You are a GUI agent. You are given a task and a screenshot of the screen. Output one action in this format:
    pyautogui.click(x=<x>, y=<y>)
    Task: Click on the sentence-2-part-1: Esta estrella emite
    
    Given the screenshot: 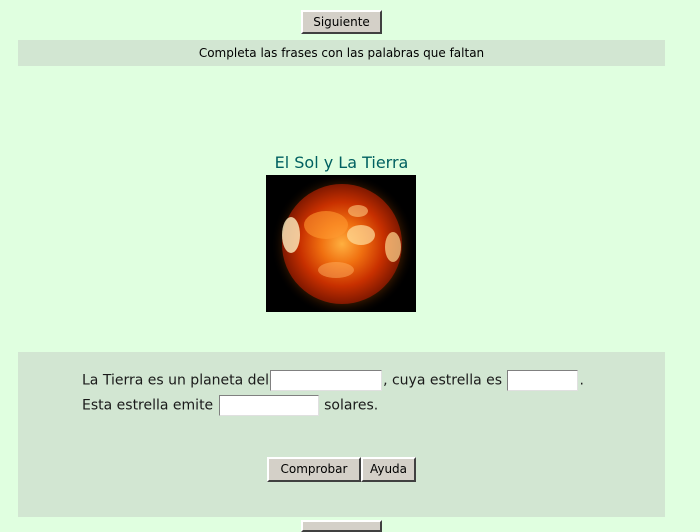 What is the action you would take?
    pyautogui.click(x=148, y=405)
    